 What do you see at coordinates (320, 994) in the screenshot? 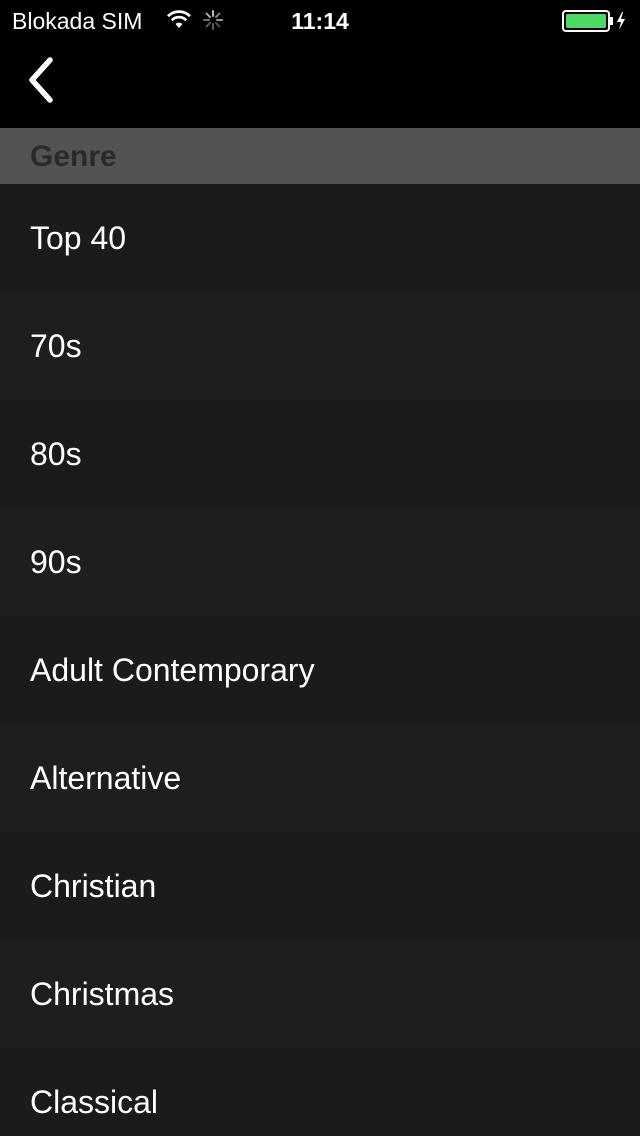
I see `list-item-christmas: Christmas` at bounding box center [320, 994].